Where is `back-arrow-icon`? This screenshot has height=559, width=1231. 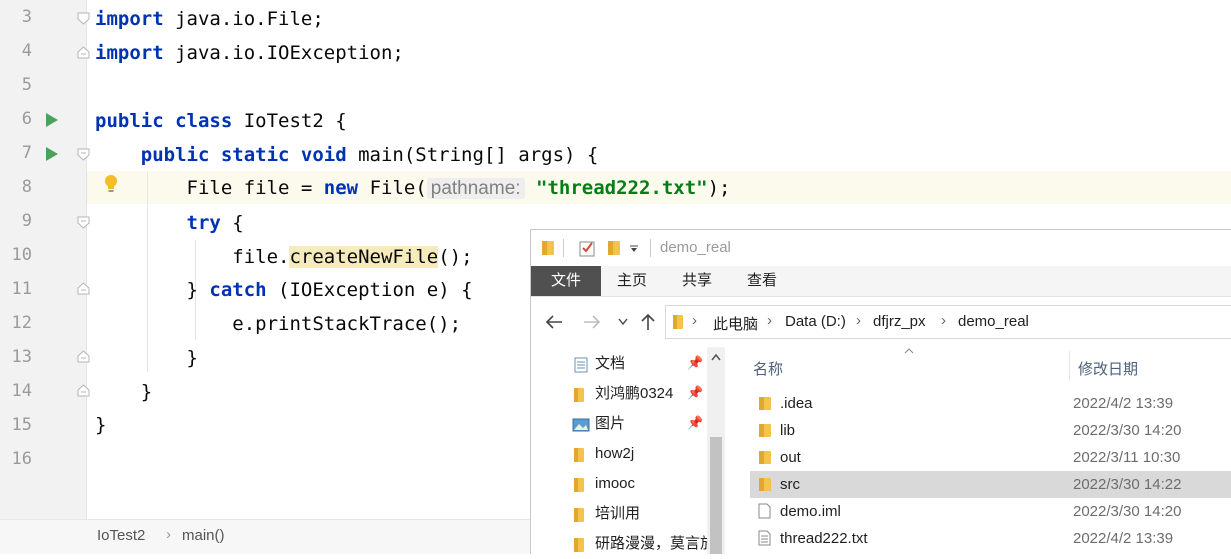 back-arrow-icon is located at coordinates (554, 322).